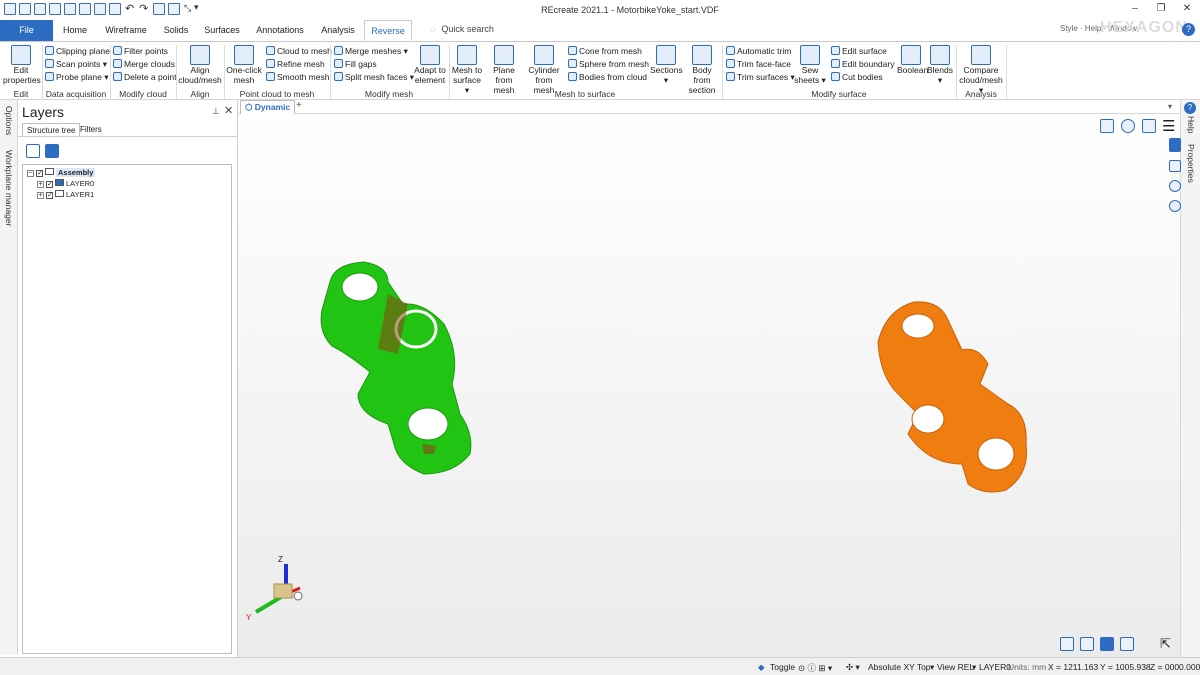 The height and width of the screenshot is (675, 1200). I want to click on workplane-manager-side-tab: Workplane manager, so click(9, 188).